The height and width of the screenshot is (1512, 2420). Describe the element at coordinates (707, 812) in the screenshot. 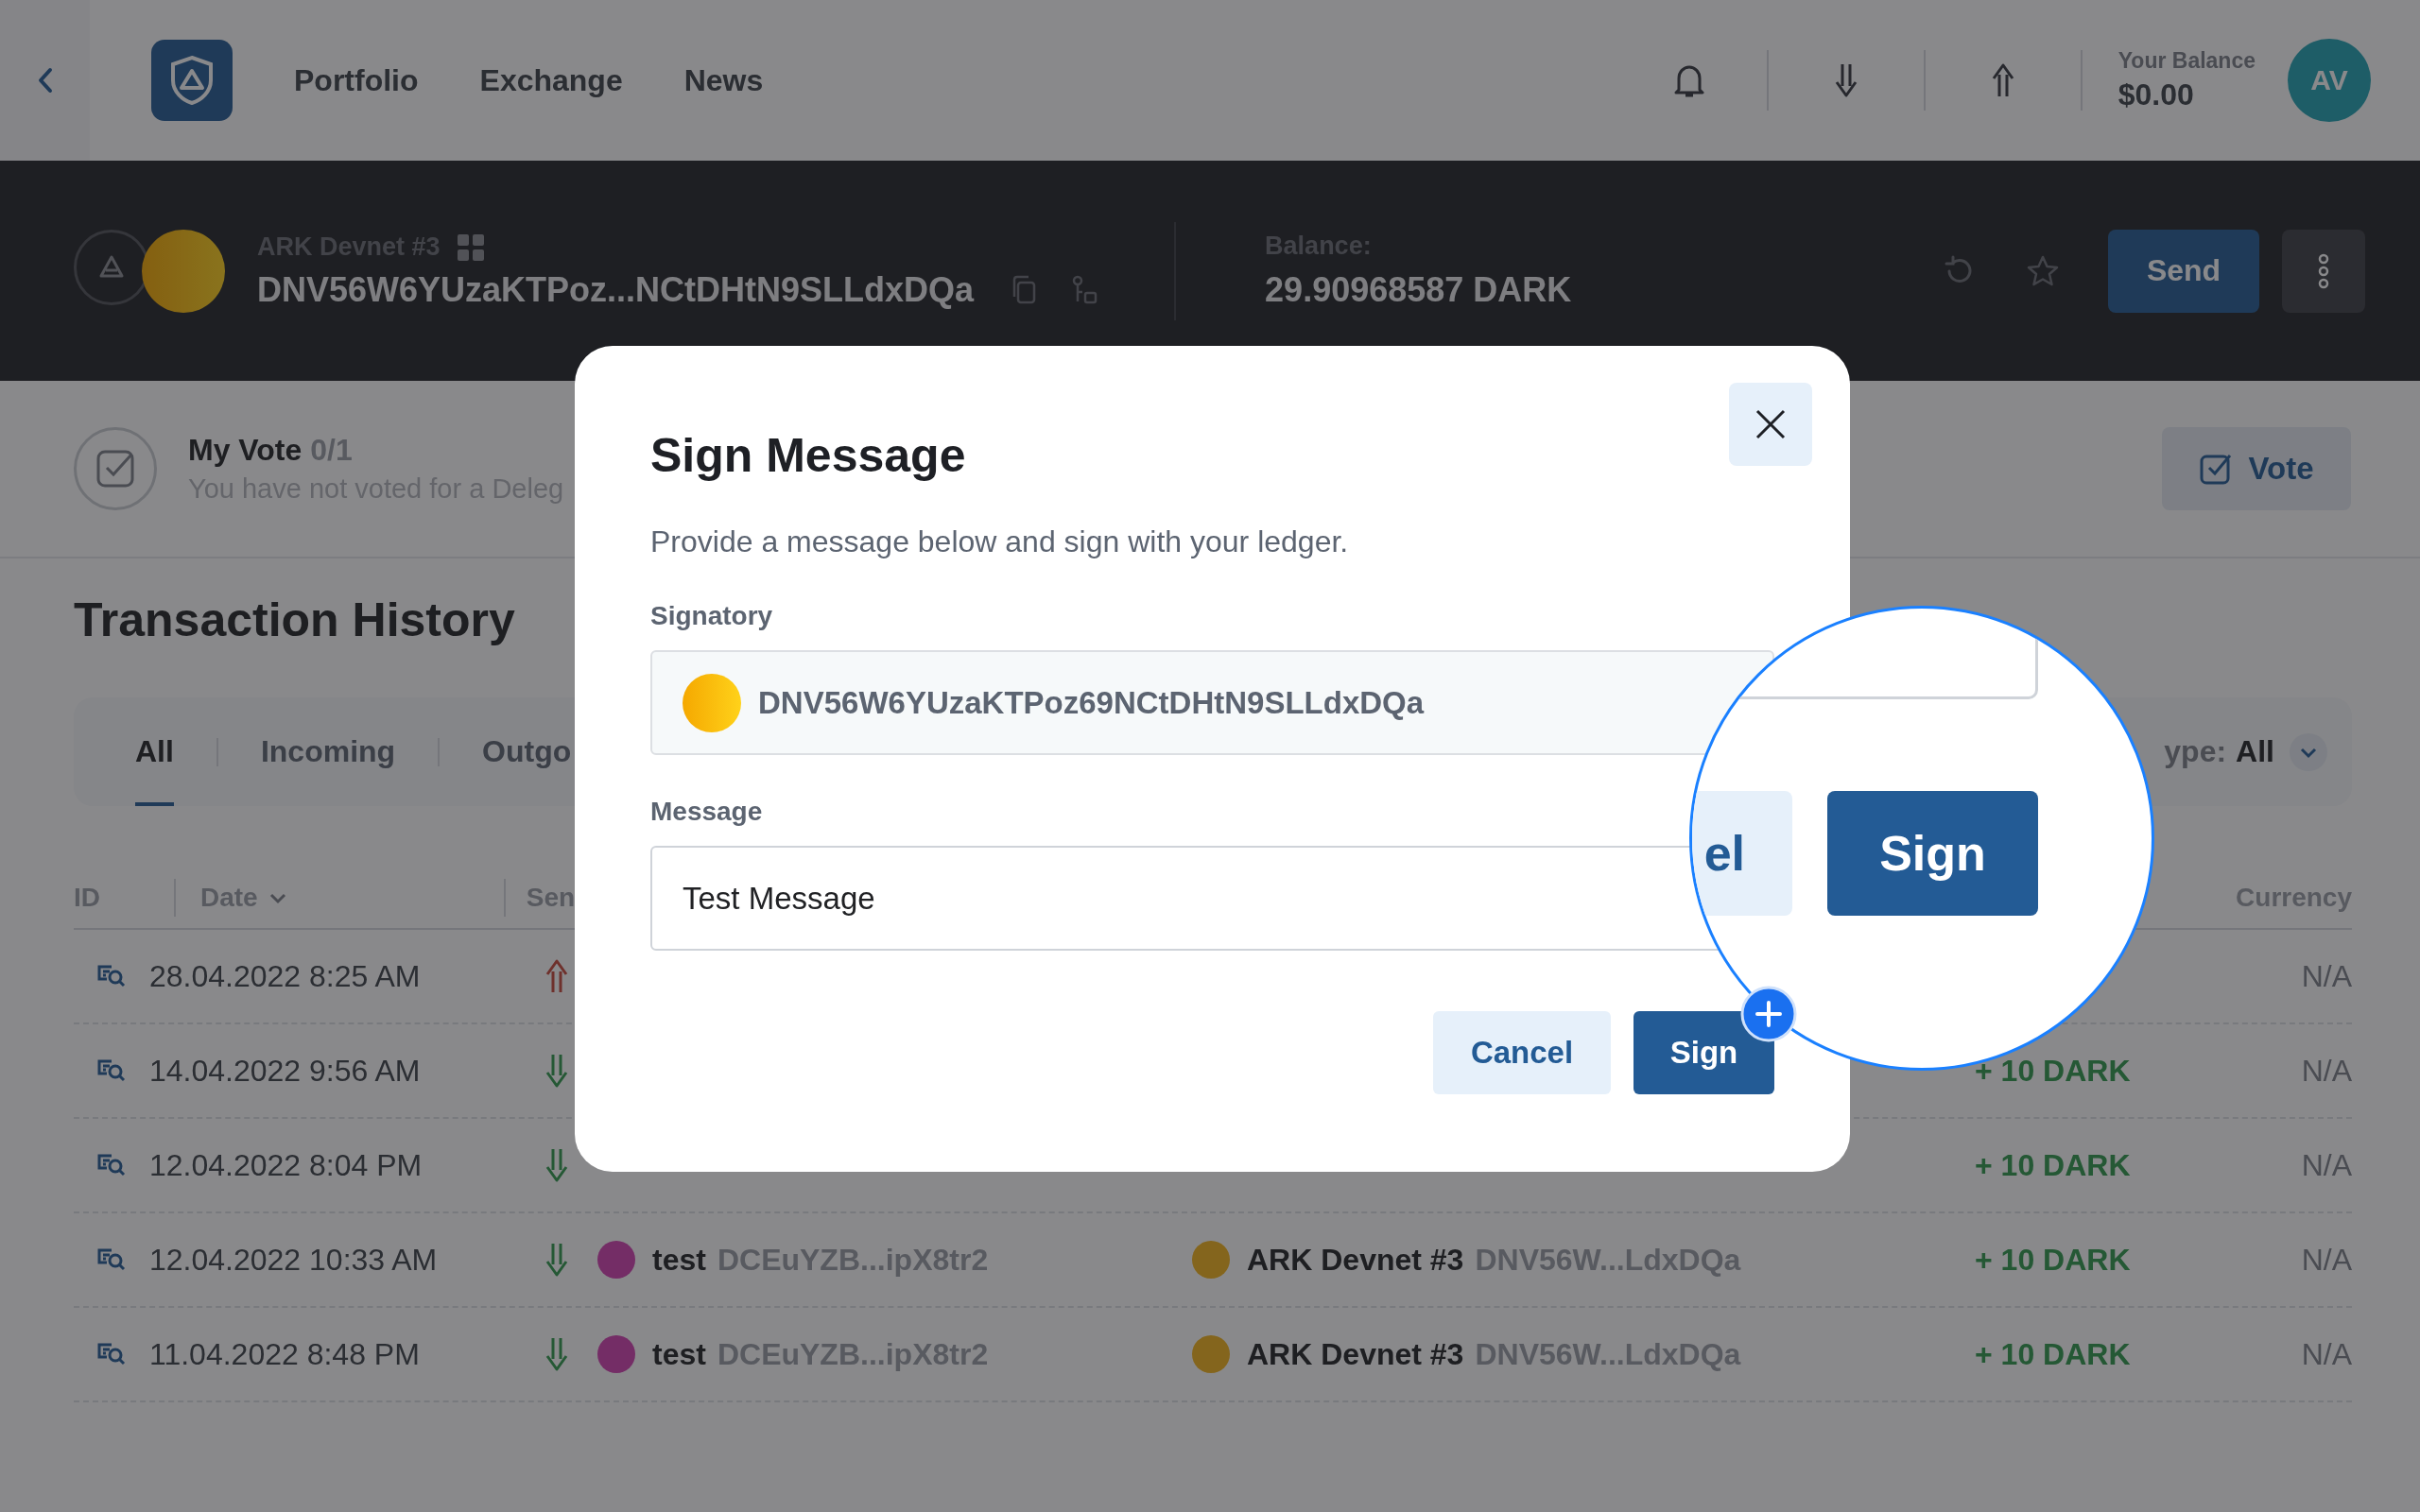

I see `field-label: Message` at that location.